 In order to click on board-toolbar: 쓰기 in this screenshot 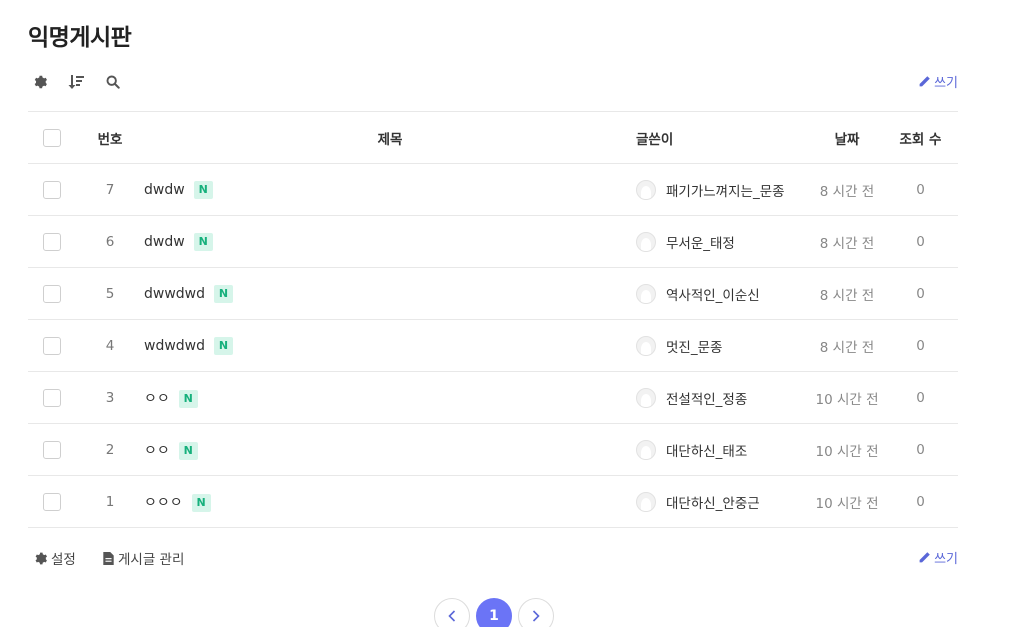, I will do `click(493, 82)`.